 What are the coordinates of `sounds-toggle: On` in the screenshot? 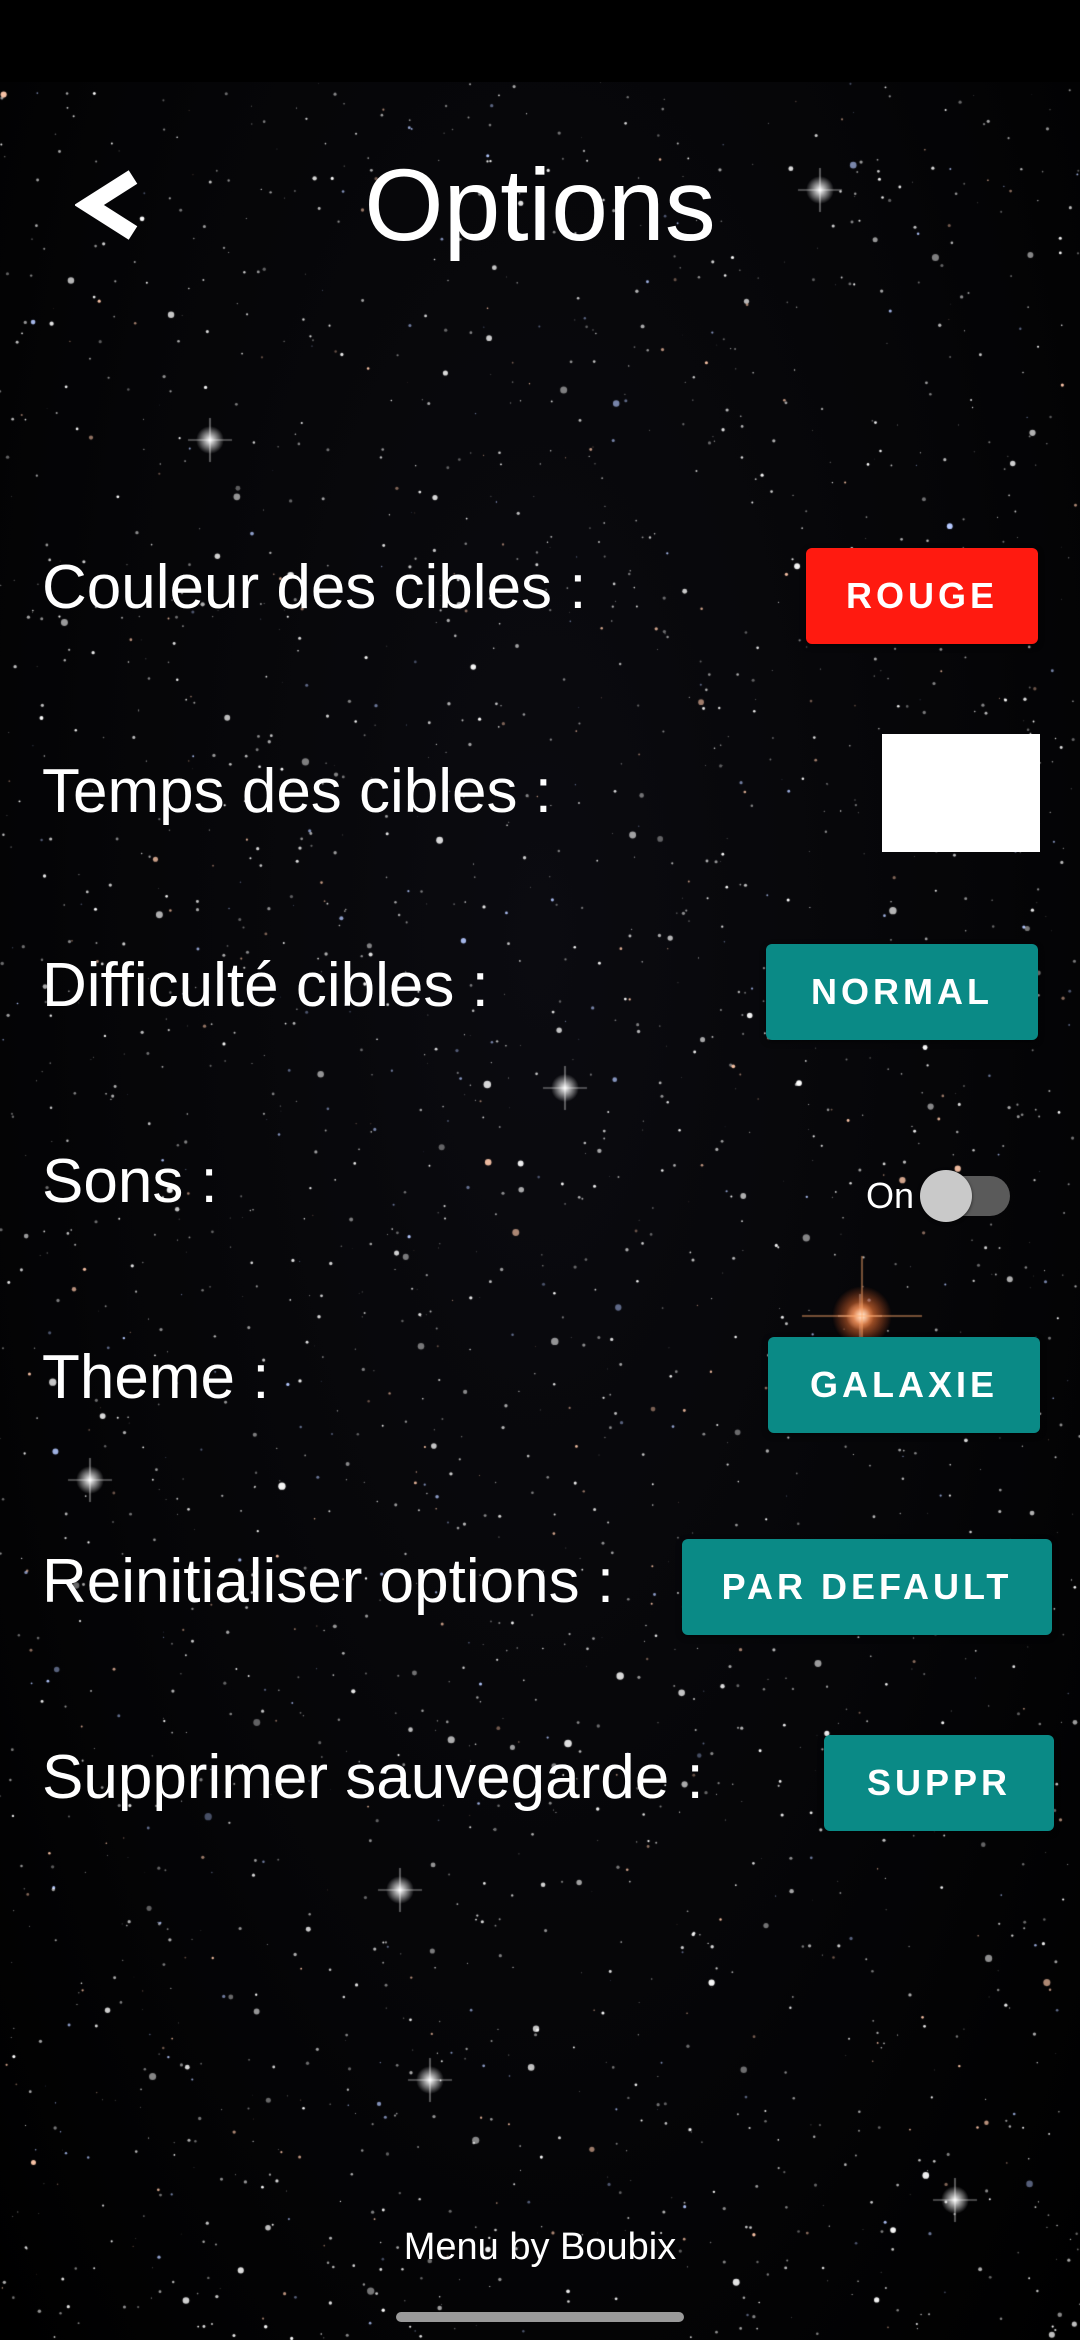 It's located at (938, 1196).